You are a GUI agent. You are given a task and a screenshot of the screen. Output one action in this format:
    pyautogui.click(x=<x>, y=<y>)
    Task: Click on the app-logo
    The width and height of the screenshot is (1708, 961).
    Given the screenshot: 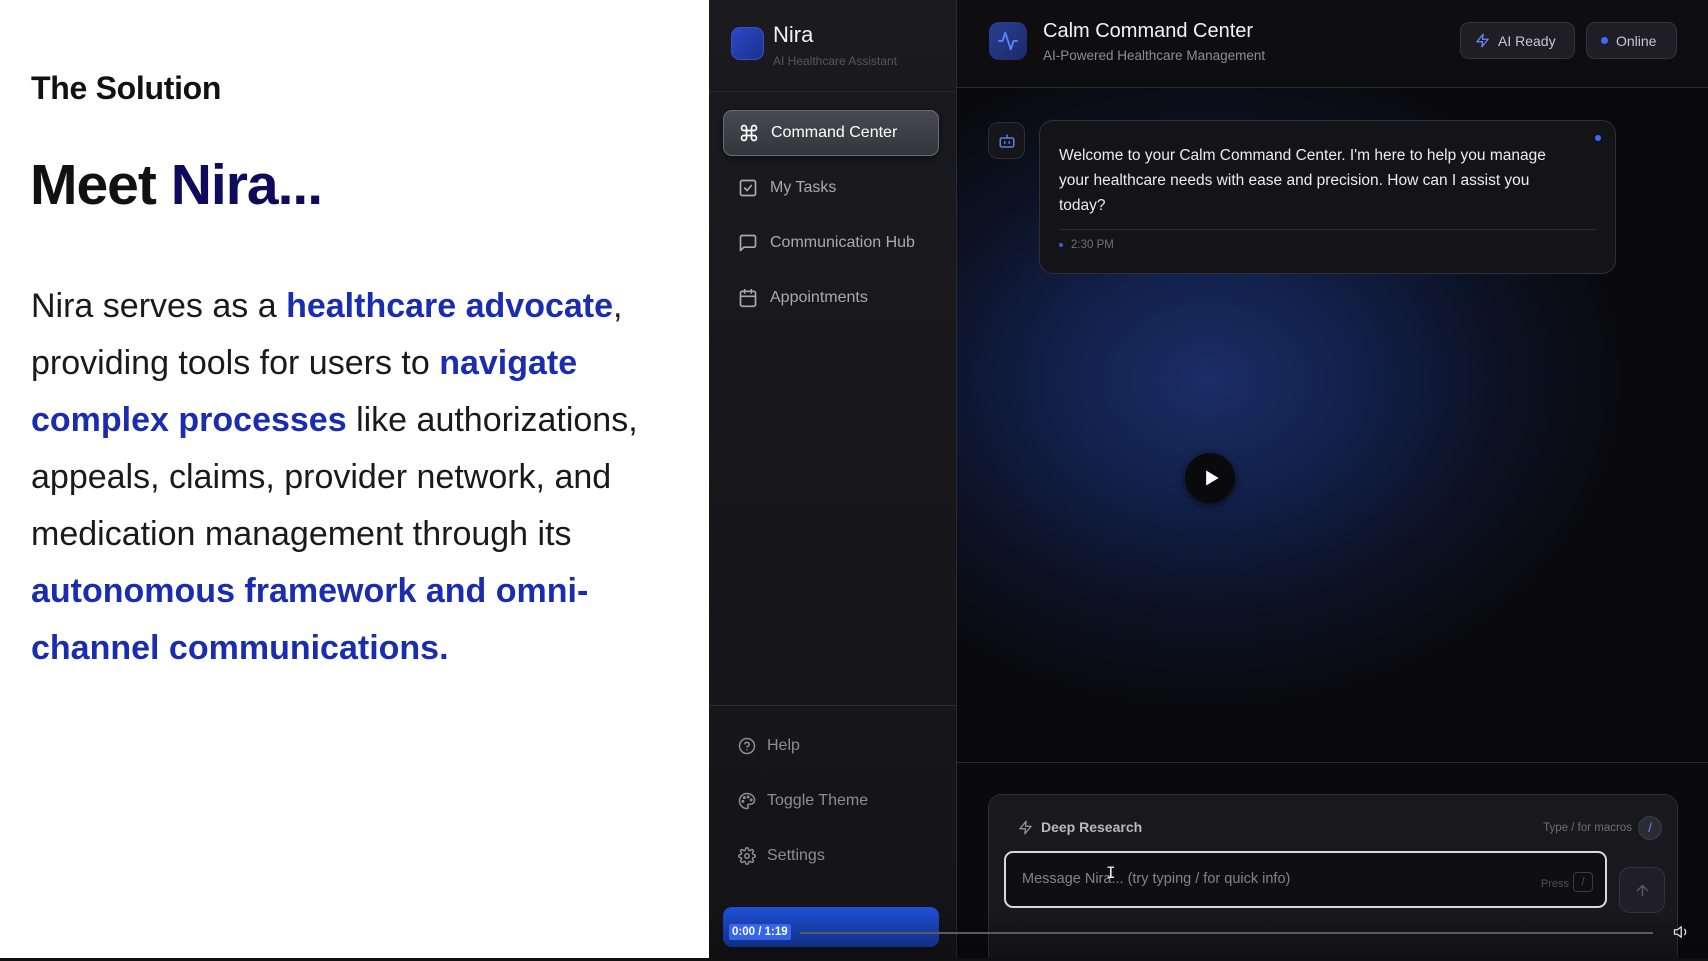 What is the action you would take?
    pyautogui.click(x=747, y=43)
    